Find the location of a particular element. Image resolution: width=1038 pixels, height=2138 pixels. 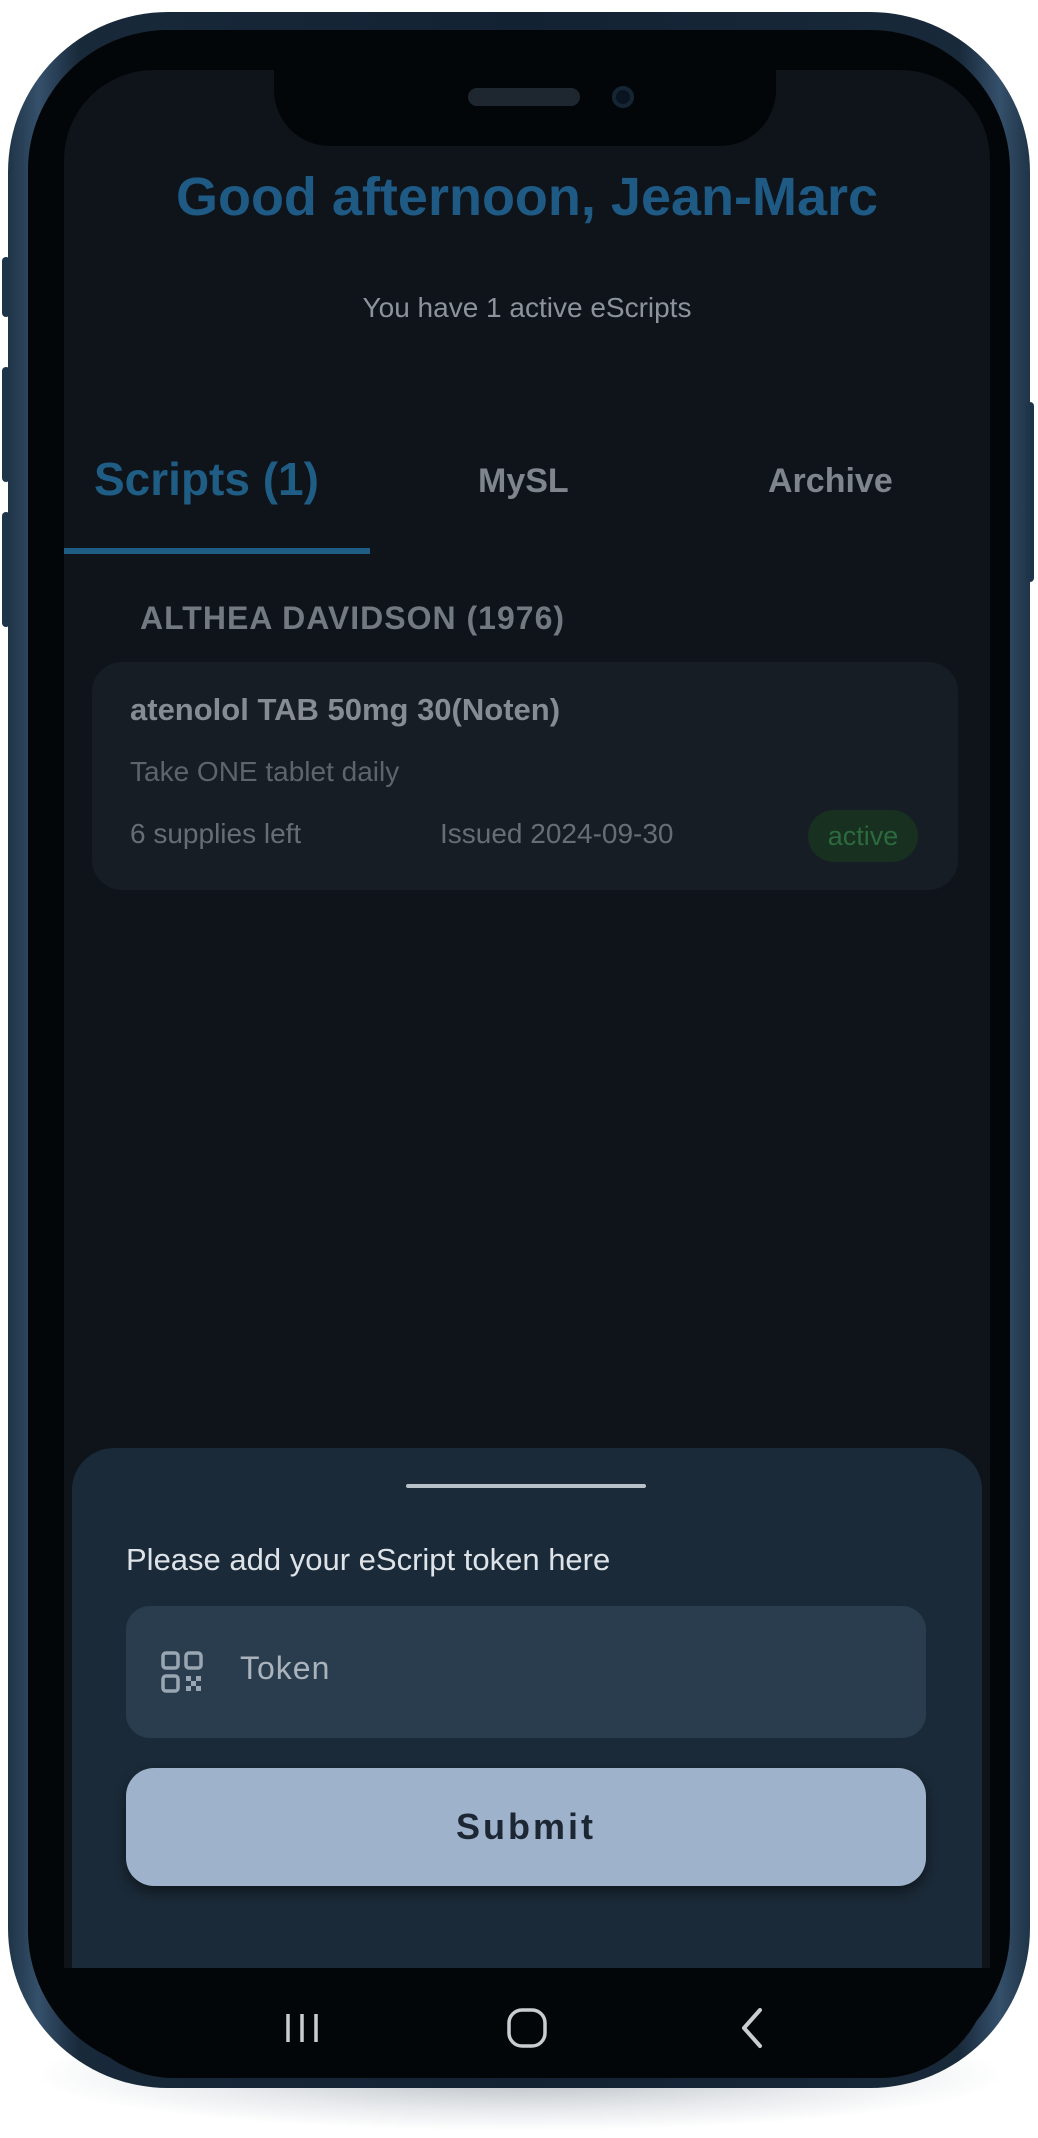

status-badge: active is located at coordinates (863, 836).